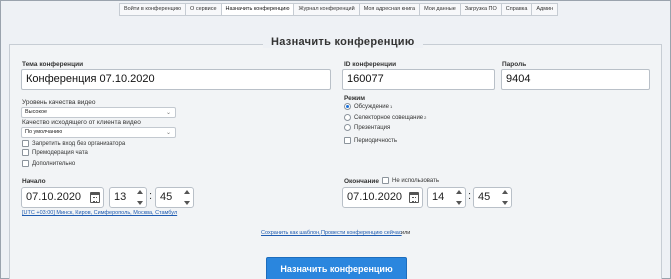 This screenshot has height=279, width=671. I want to click on additional-label: Дополнительно, so click(54, 163).